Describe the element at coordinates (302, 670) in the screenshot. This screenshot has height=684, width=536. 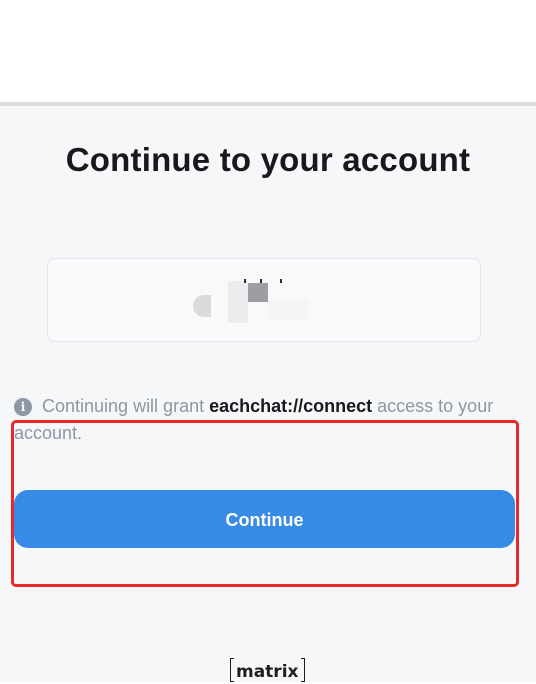
I see `logo-bracket-right` at that location.